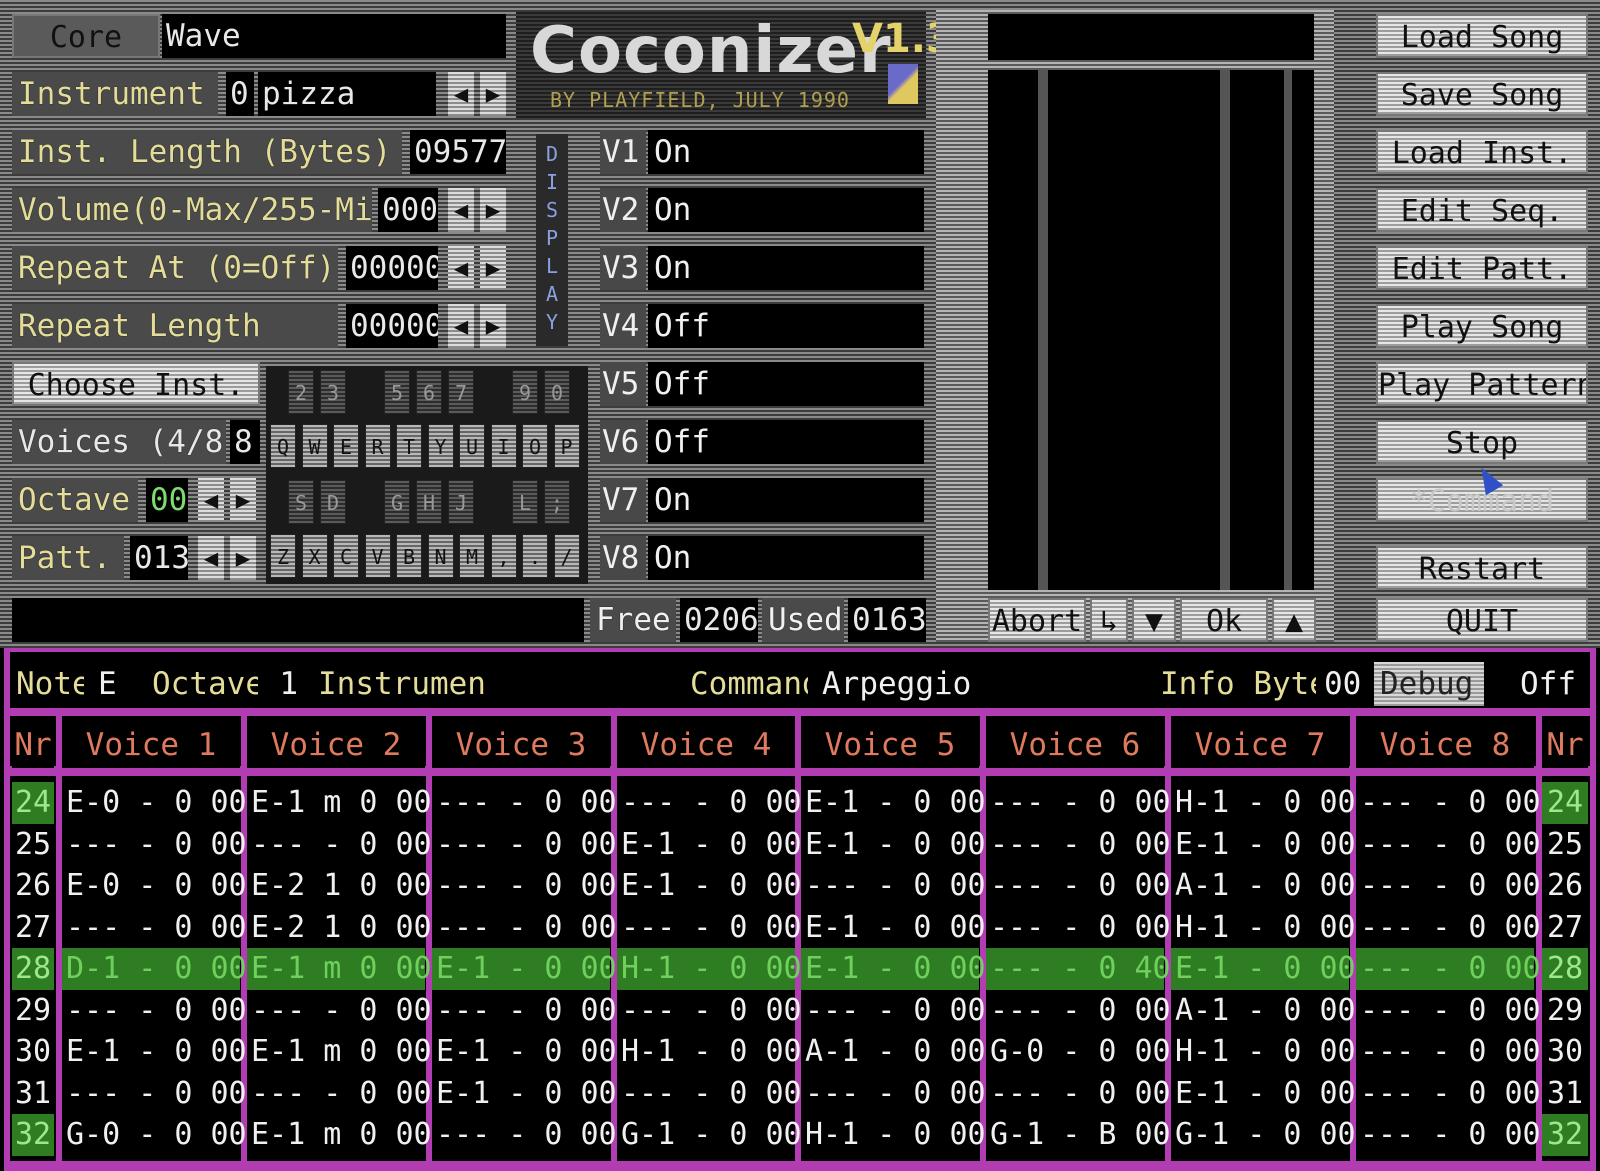 This screenshot has width=1600, height=1171. What do you see at coordinates (333, 392) in the screenshot?
I see `piano-black-key: 3` at bounding box center [333, 392].